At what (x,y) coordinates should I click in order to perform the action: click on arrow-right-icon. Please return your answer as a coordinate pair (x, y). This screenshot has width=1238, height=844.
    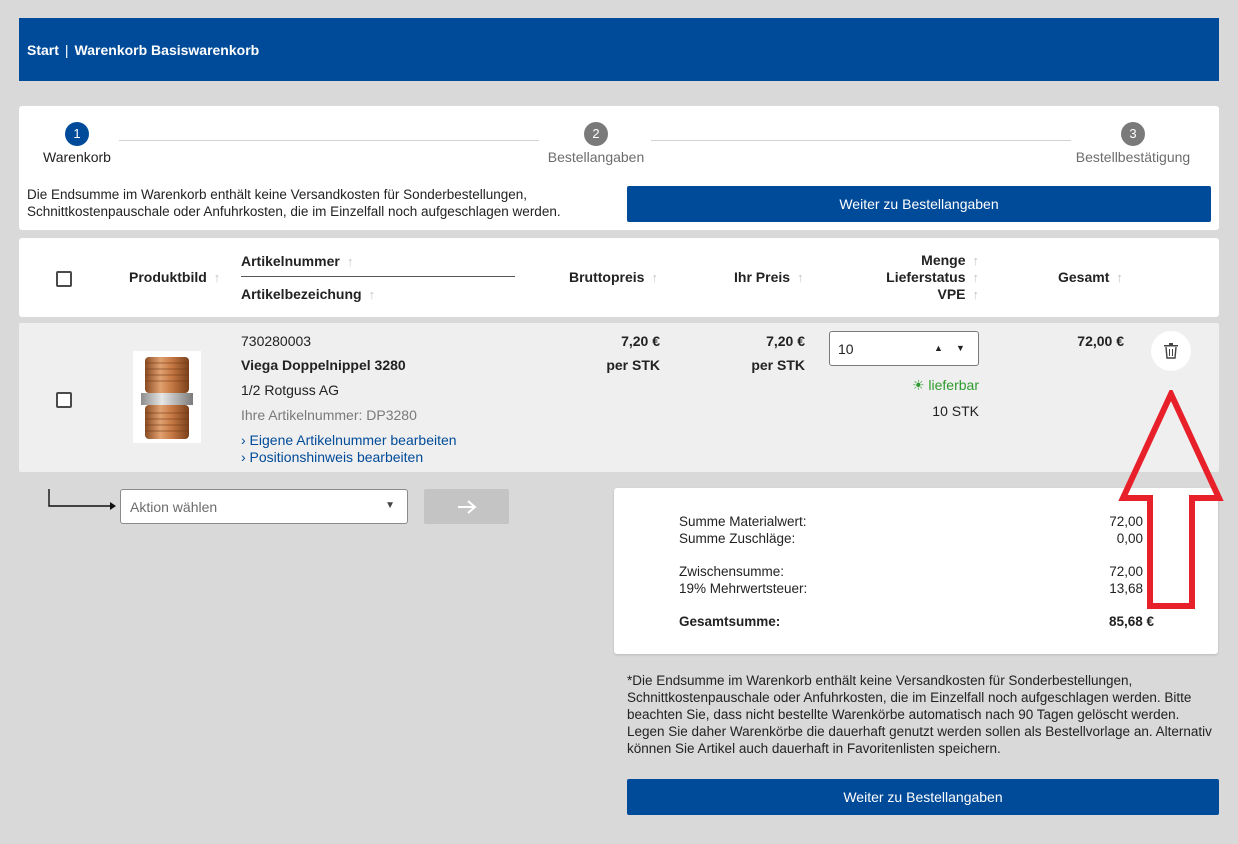
    Looking at the image, I should click on (467, 506).